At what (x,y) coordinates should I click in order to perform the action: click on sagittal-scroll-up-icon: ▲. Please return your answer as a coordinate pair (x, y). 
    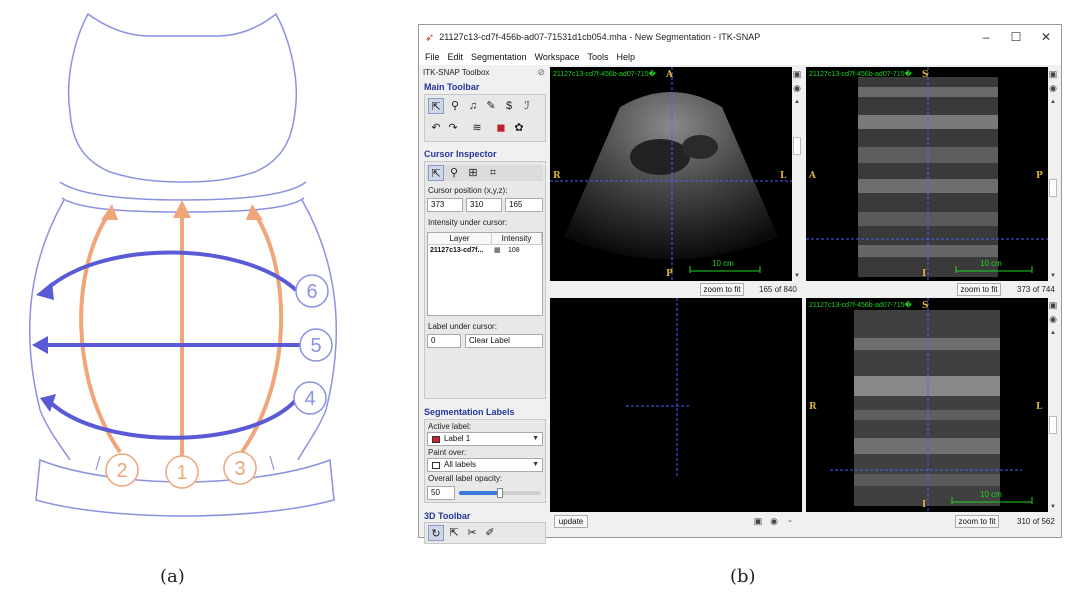
    Looking at the image, I should click on (1053, 102).